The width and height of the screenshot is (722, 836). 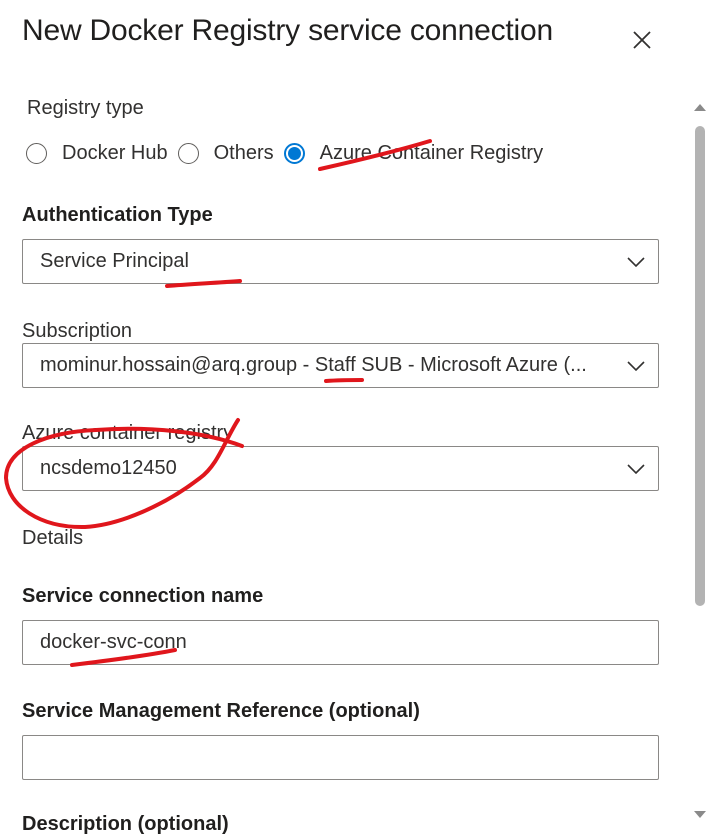 I want to click on close-button, so click(x=642, y=40).